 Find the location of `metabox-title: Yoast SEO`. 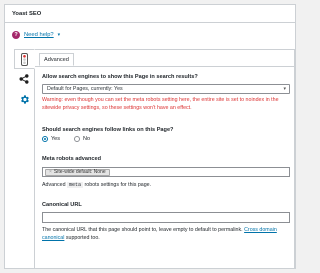

metabox-title: Yoast SEO is located at coordinates (150, 14).